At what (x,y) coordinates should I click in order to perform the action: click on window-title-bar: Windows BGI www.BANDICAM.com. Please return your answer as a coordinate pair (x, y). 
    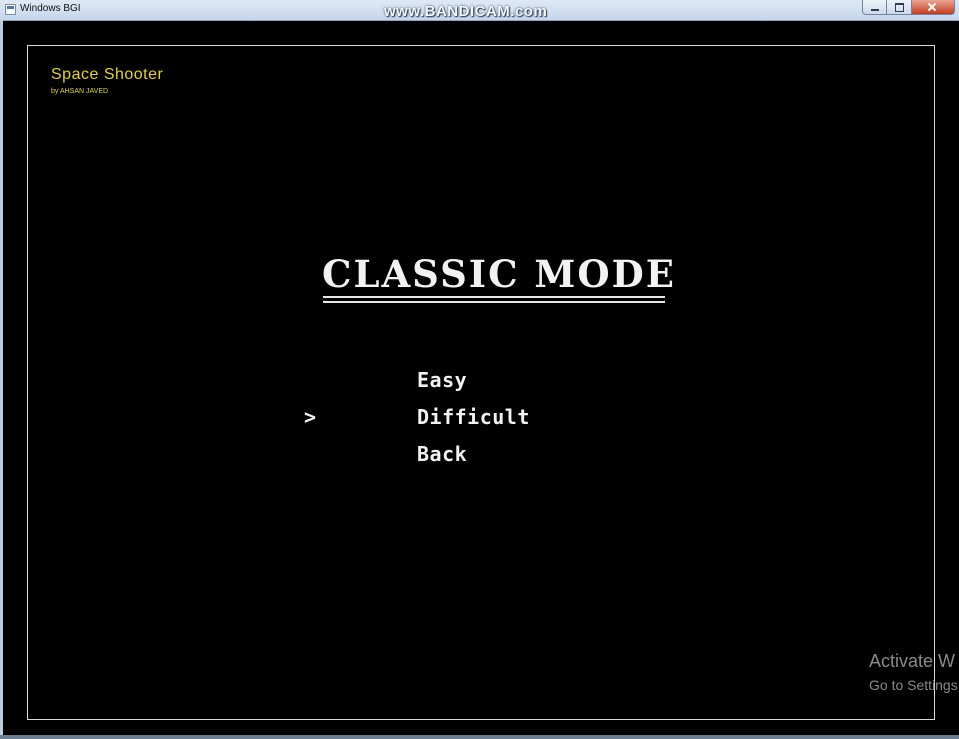
    Looking at the image, I should click on (479, 10).